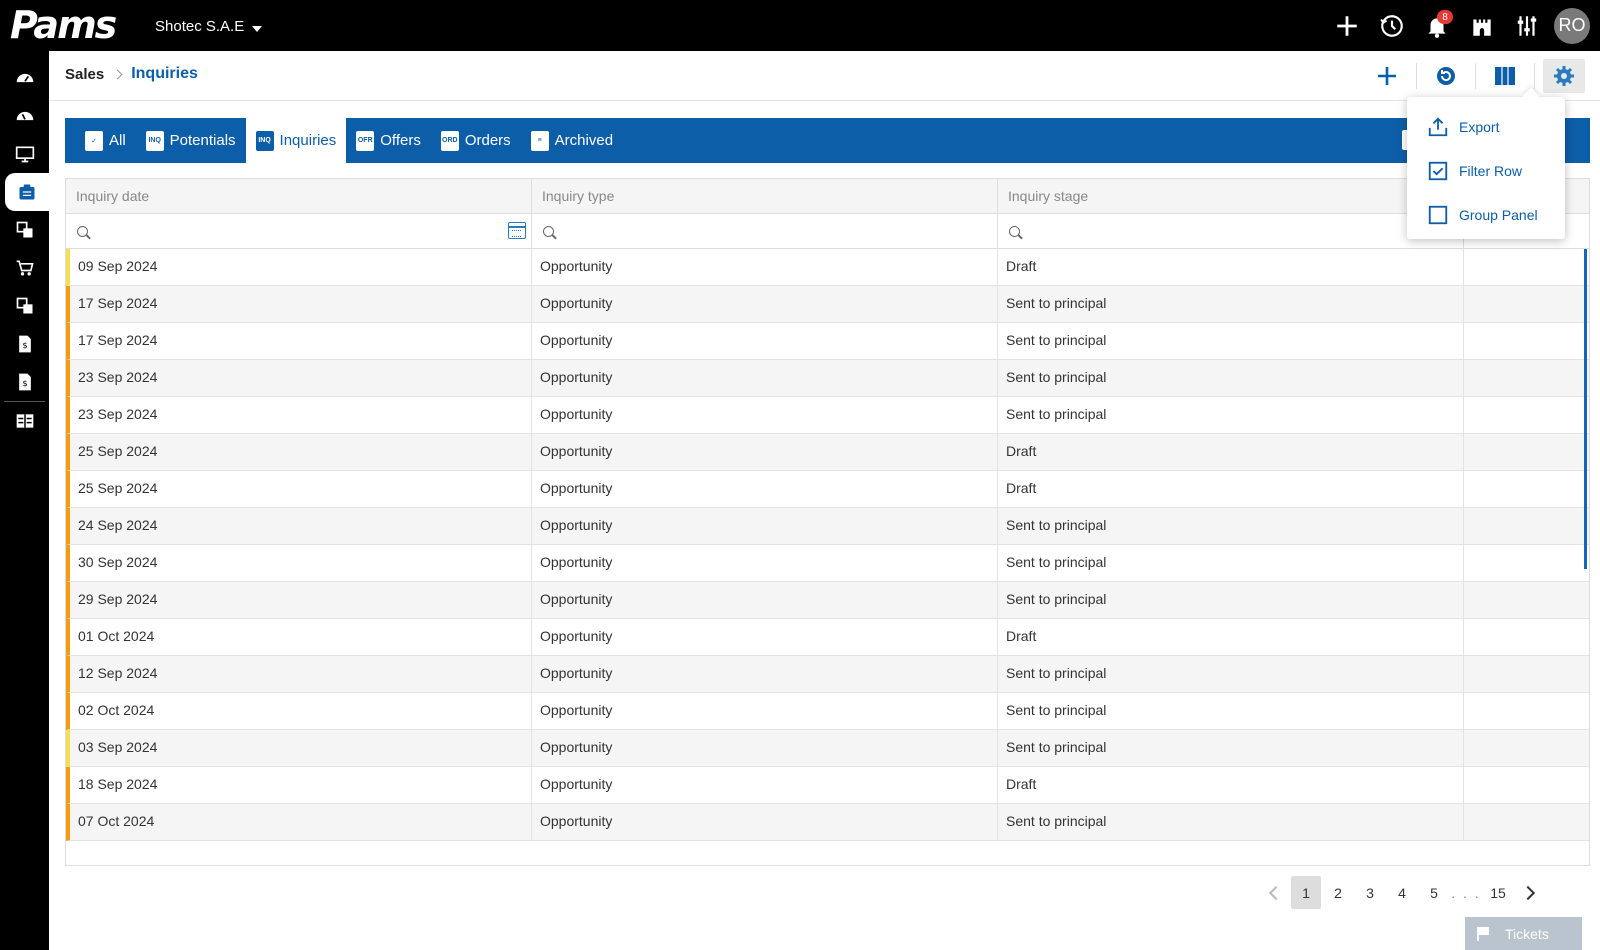 The width and height of the screenshot is (1600, 950). What do you see at coordinates (827, 563) in the screenshot?
I see `table-row: 30 Sep 2024 Opportunity Sent to principal` at bounding box center [827, 563].